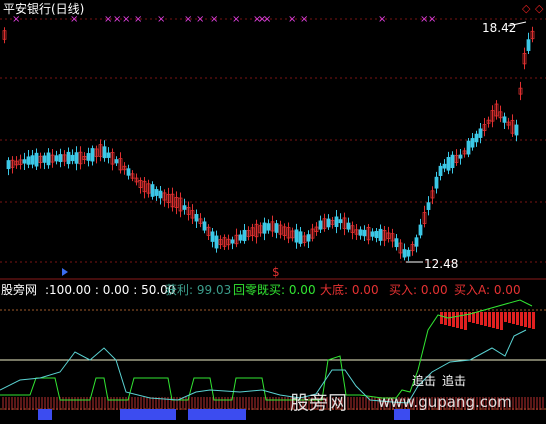  I want to click on indicator-buy: 买入: 0.00, so click(418, 290).